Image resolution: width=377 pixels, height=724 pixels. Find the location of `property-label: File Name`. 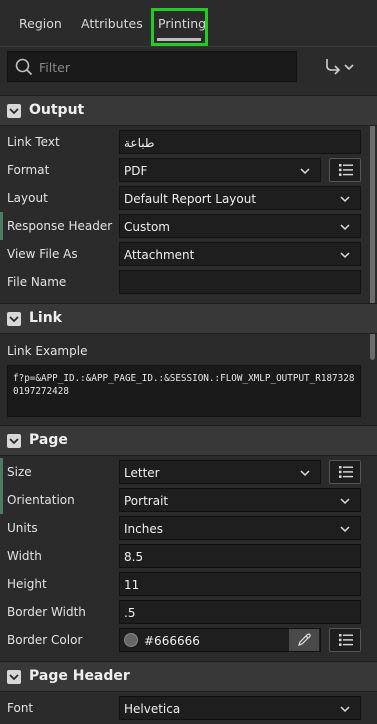

property-label: File Name is located at coordinates (37, 282).